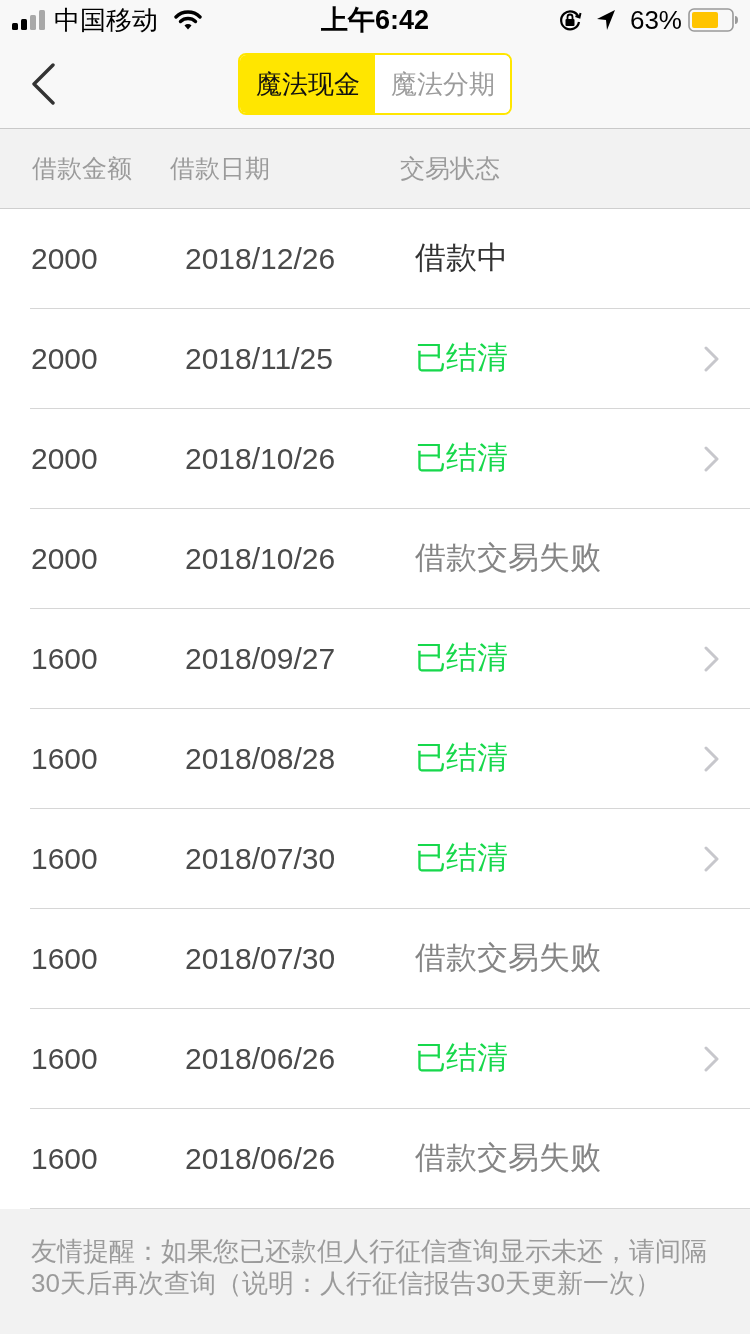 This screenshot has height=1334, width=750. I want to click on carrier-name: 中国移动, so click(106, 20).